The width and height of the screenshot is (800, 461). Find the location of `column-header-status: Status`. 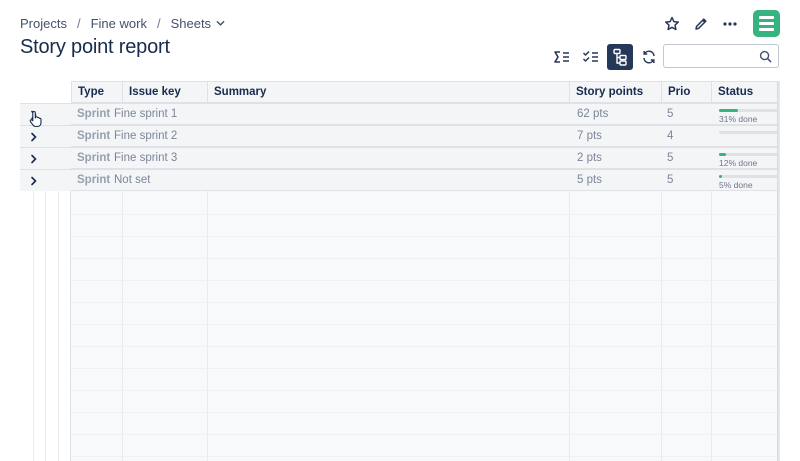

column-header-status: Status is located at coordinates (746, 92).